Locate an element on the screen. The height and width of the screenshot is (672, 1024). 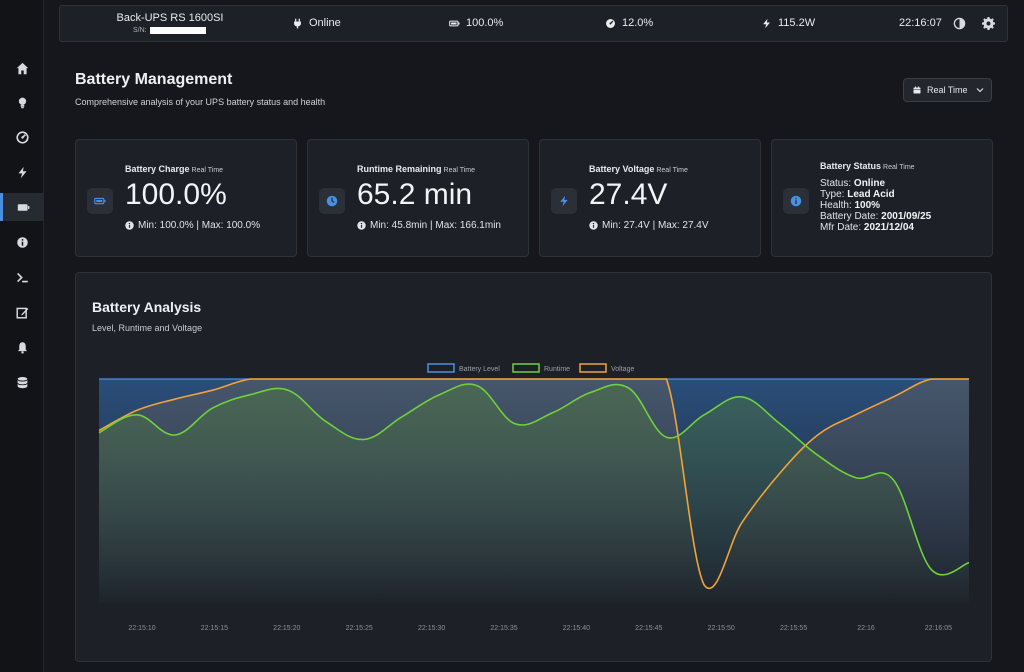
minmax-text: Min: 27.4V | Max: 27.4V is located at coordinates (655, 225).